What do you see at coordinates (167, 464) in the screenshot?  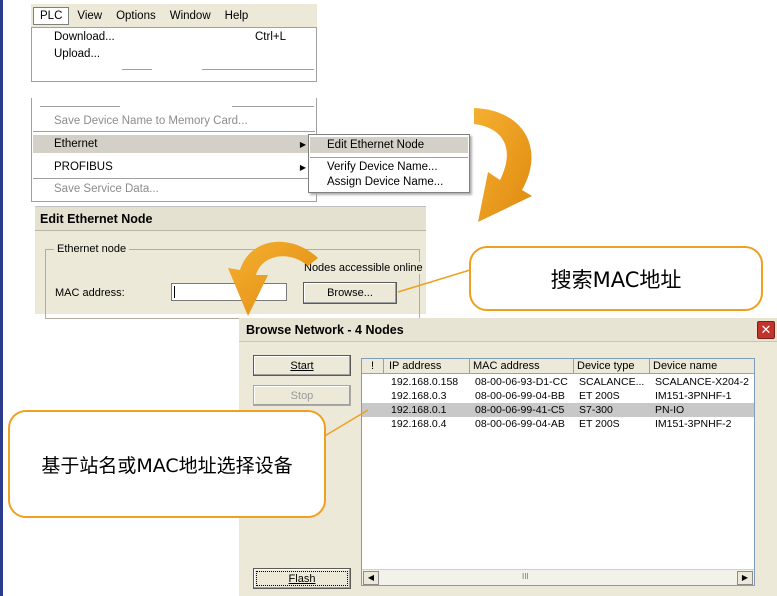 I see `callout-select-device: 基于站名或MAC地址选择设备` at bounding box center [167, 464].